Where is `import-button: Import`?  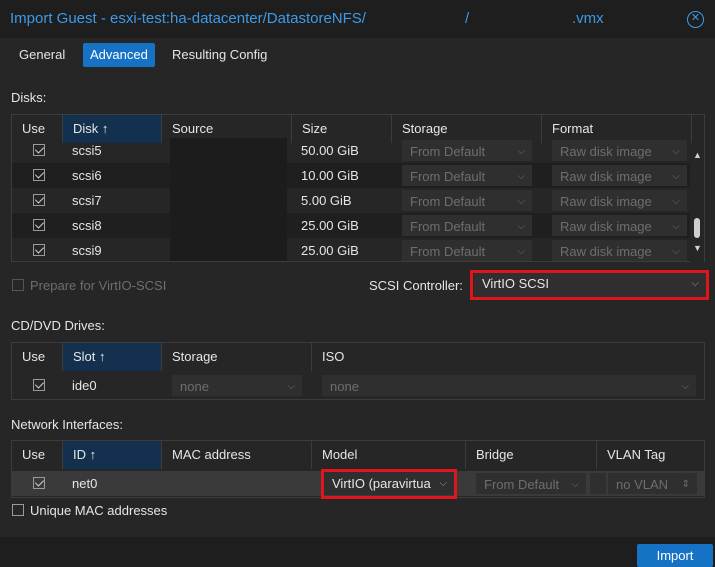
import-button: Import is located at coordinates (675, 555).